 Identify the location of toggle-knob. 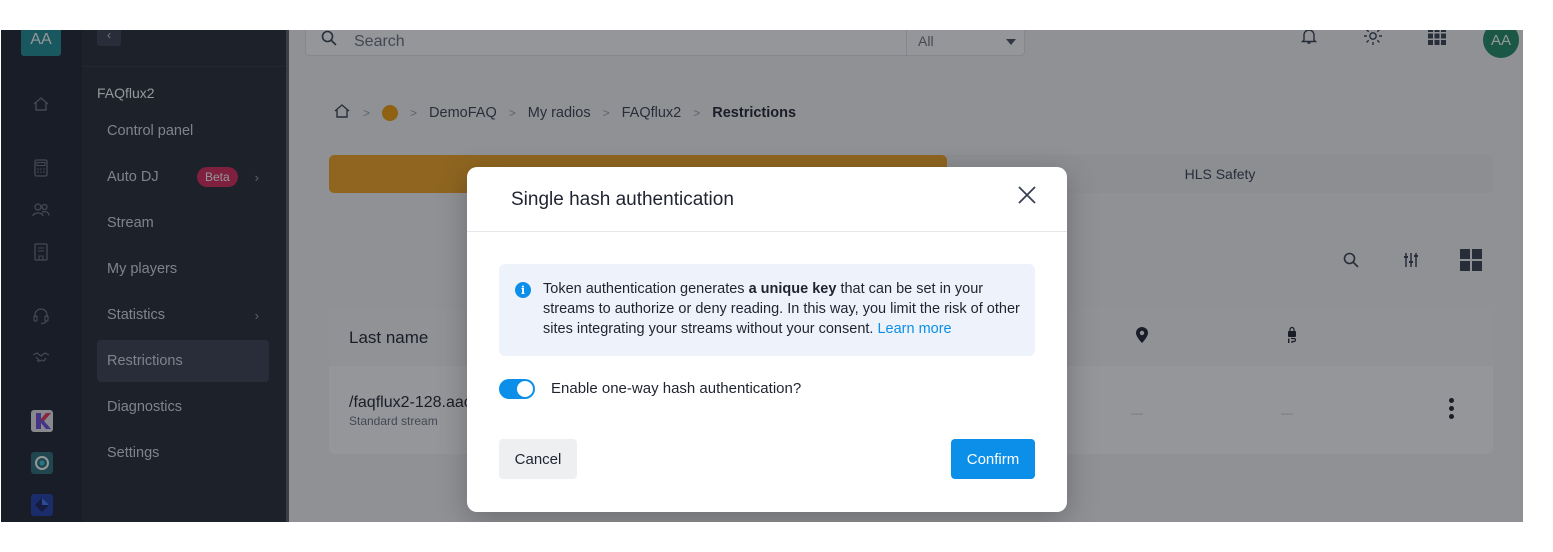
(525, 389).